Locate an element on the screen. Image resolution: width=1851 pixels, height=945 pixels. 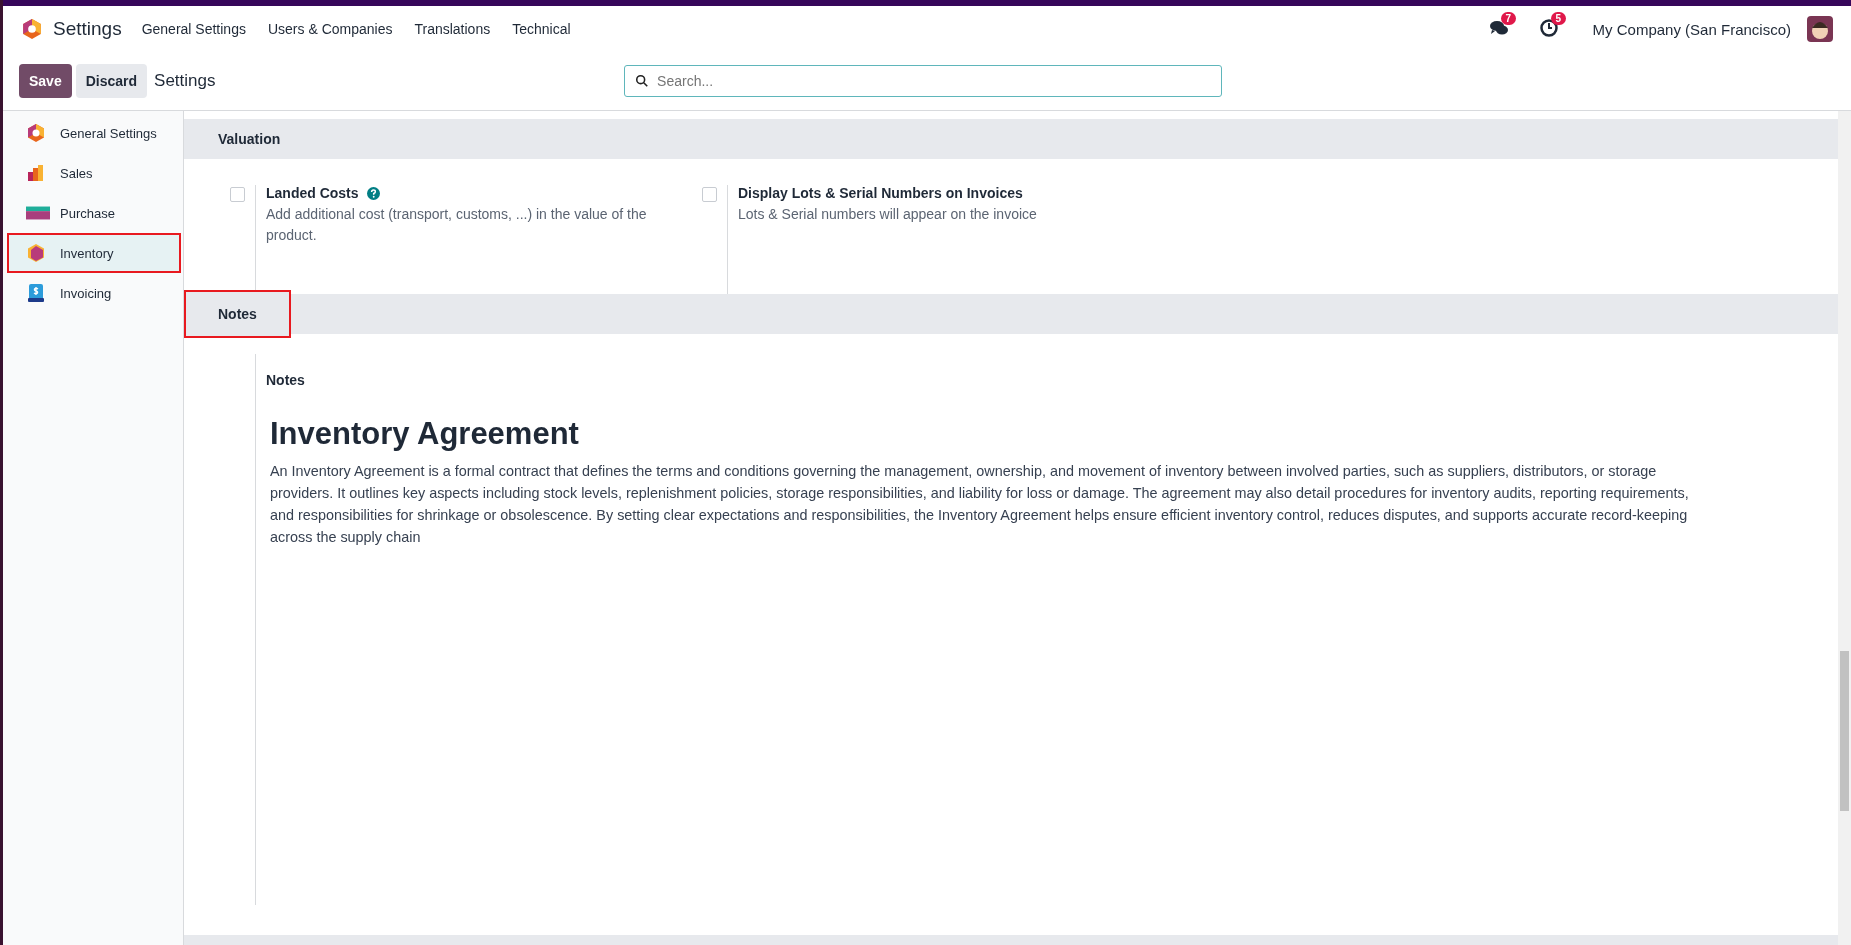
help-icon is located at coordinates (373, 193).